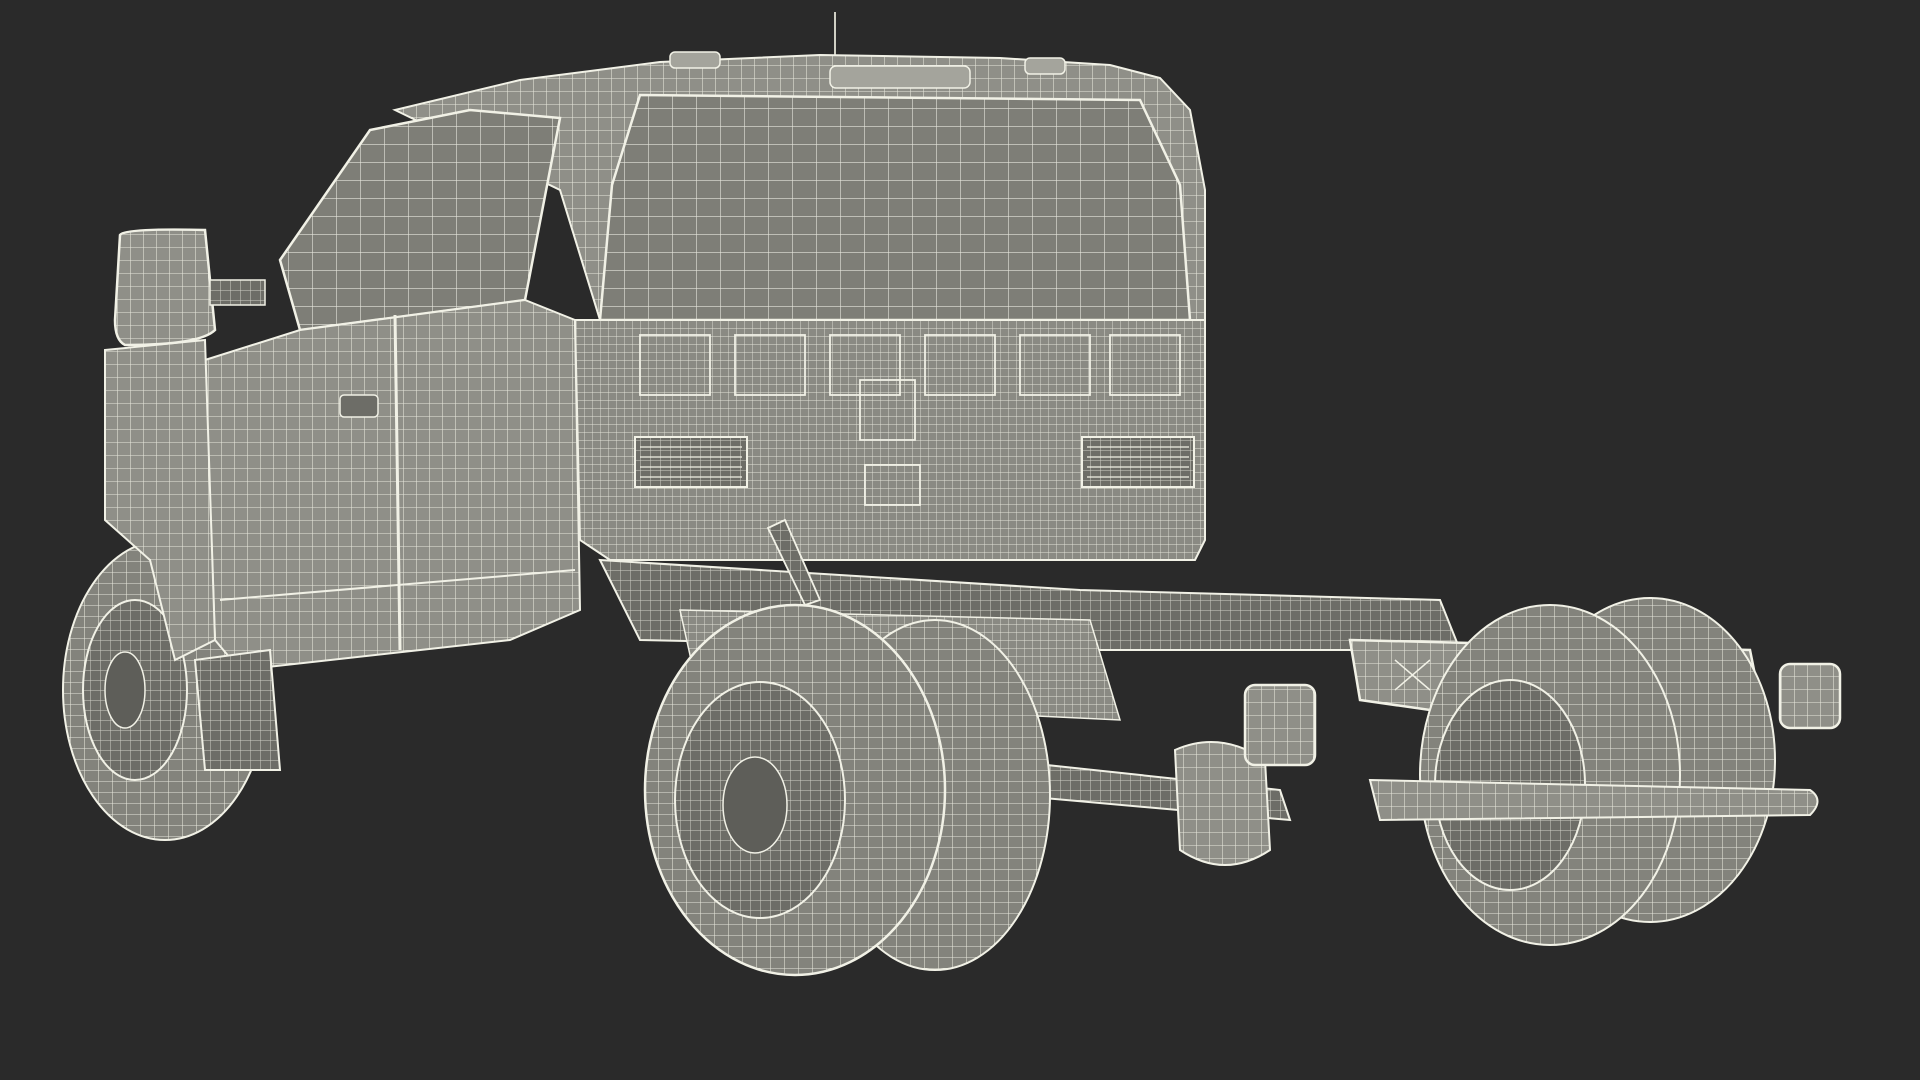 The height and width of the screenshot is (1080, 1920). I want to click on door-handle, so click(359, 406).